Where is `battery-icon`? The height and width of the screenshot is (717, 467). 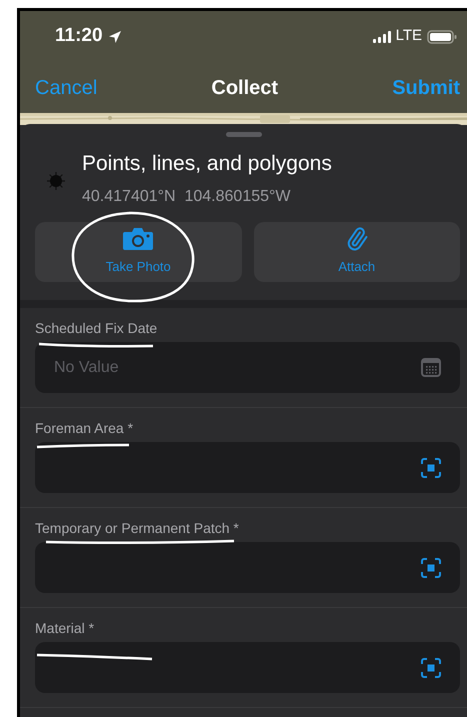 battery-icon is located at coordinates (442, 37).